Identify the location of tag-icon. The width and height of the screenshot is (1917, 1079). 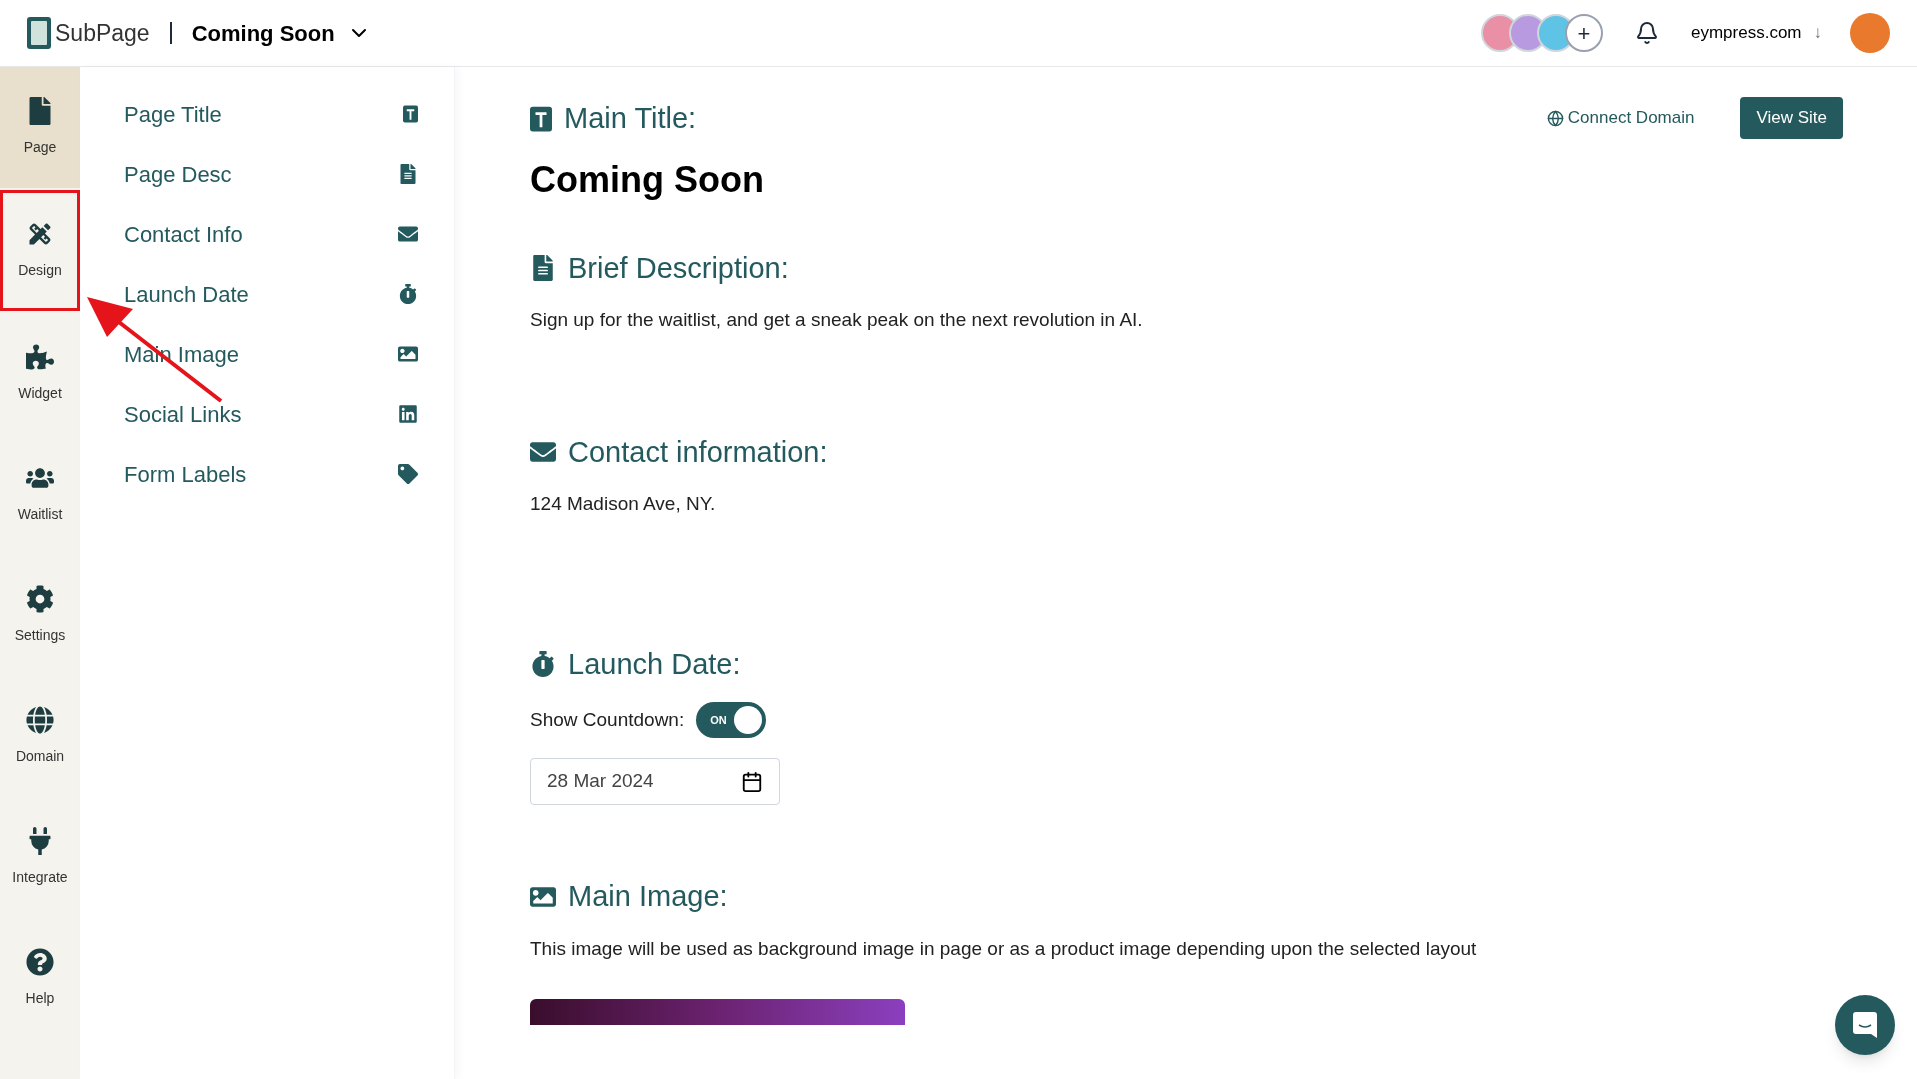
(408, 474).